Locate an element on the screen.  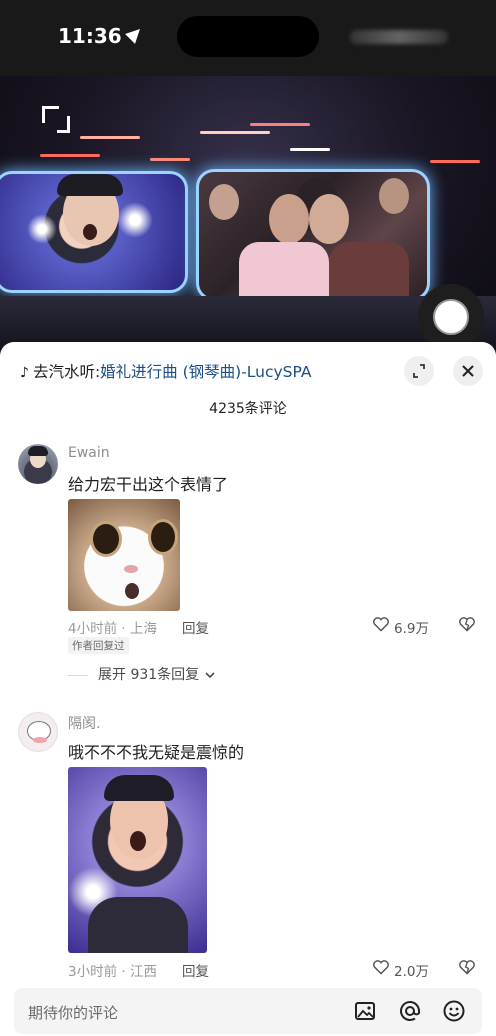
like-count: 6.9万 is located at coordinates (411, 629).